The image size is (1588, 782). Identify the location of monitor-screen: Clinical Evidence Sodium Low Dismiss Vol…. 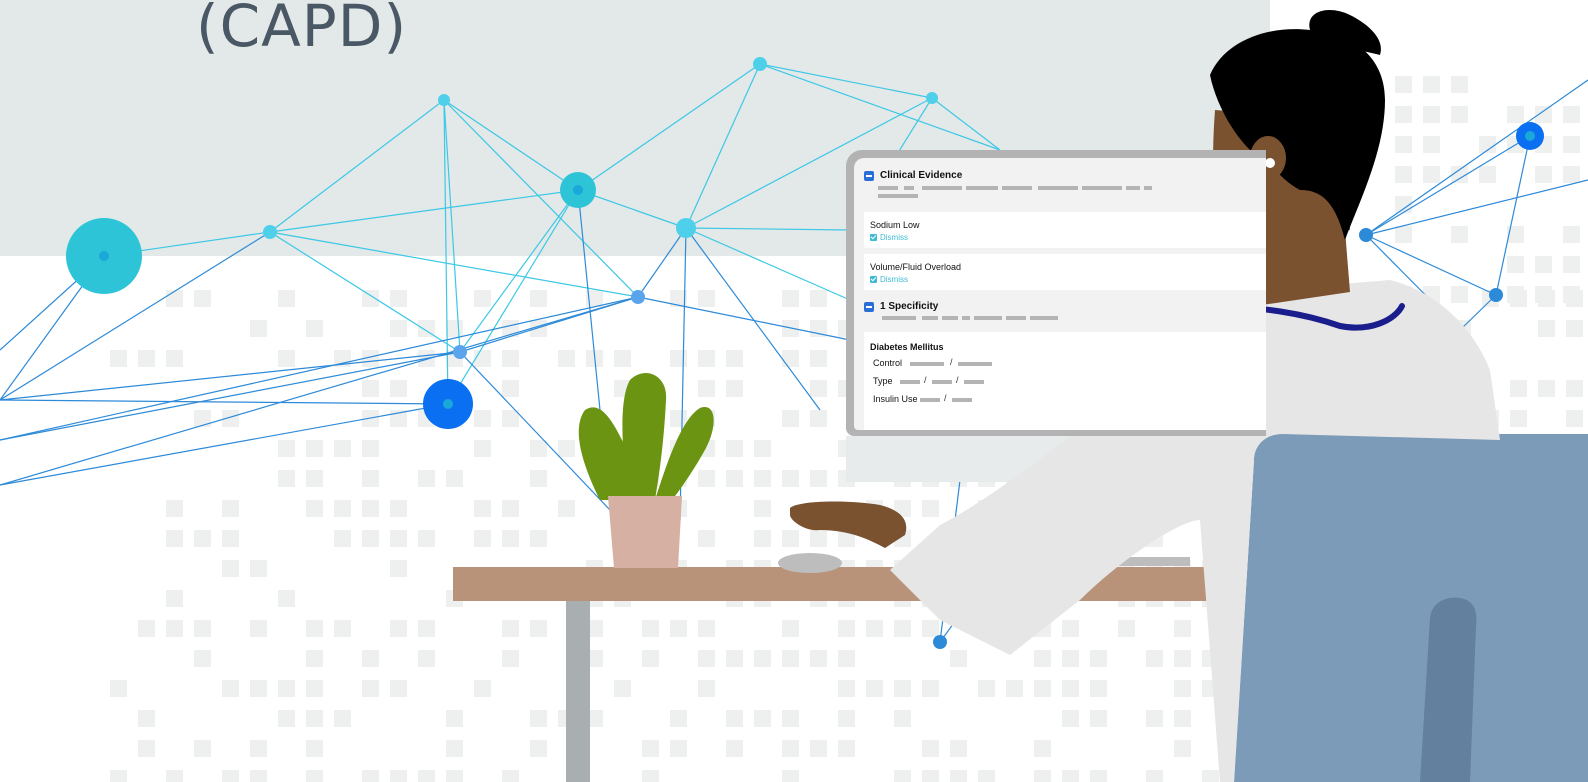
(1060, 294).